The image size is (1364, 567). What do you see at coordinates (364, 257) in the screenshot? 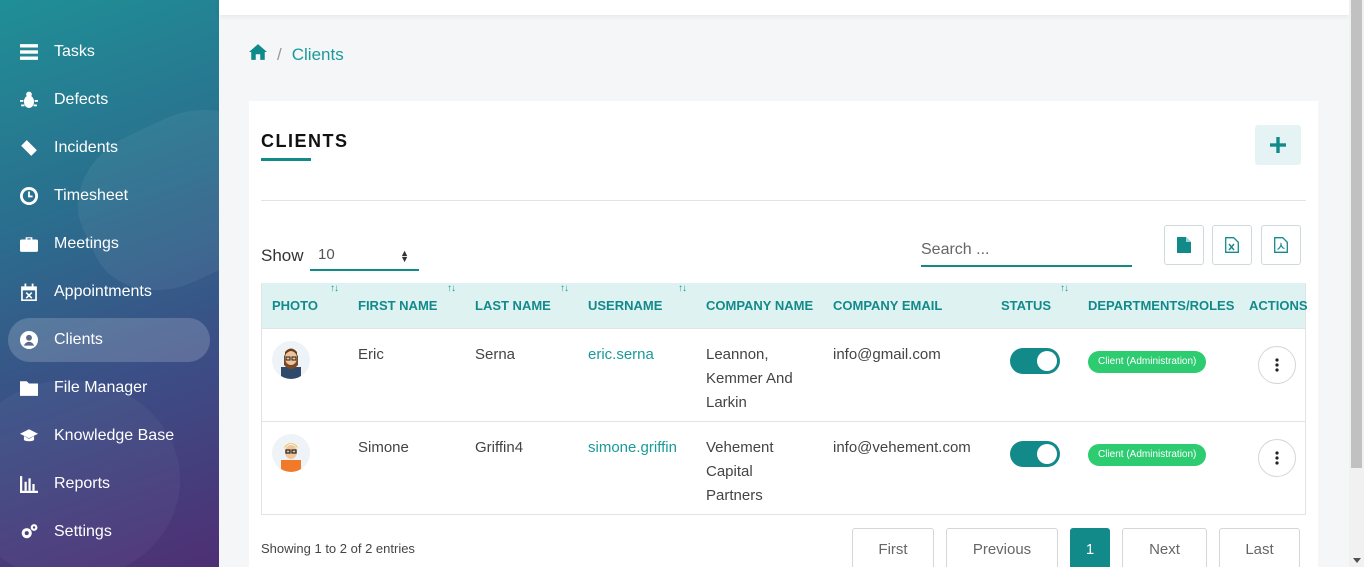
I see `page-size-select: 10 ▲ ▼` at bounding box center [364, 257].